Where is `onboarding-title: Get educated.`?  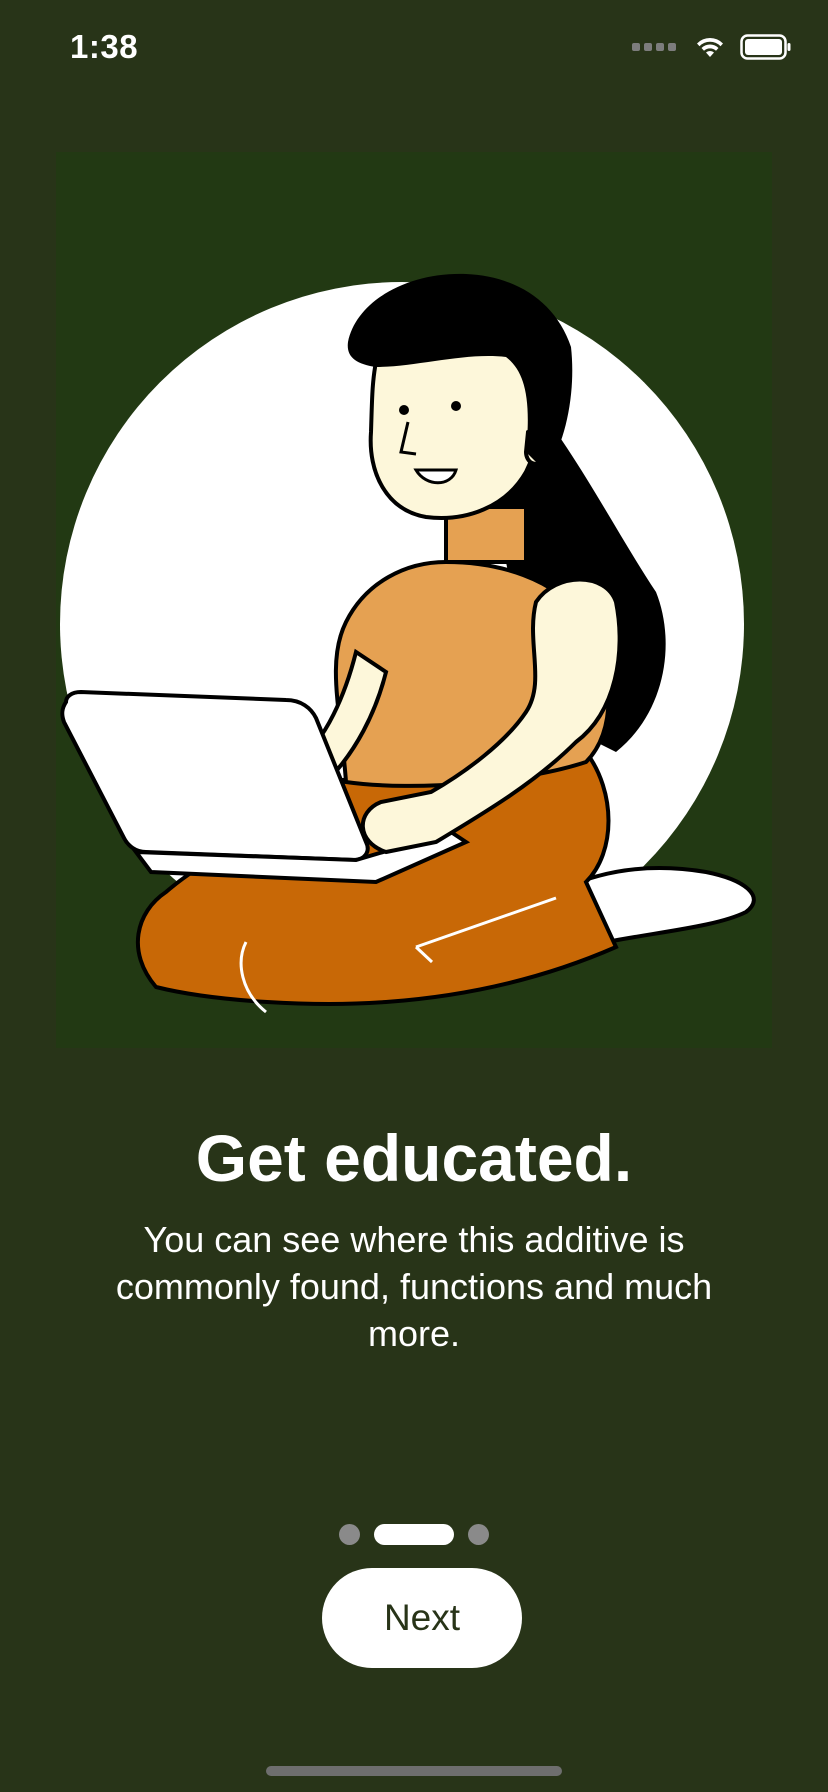 onboarding-title: Get educated. is located at coordinates (414, 1158).